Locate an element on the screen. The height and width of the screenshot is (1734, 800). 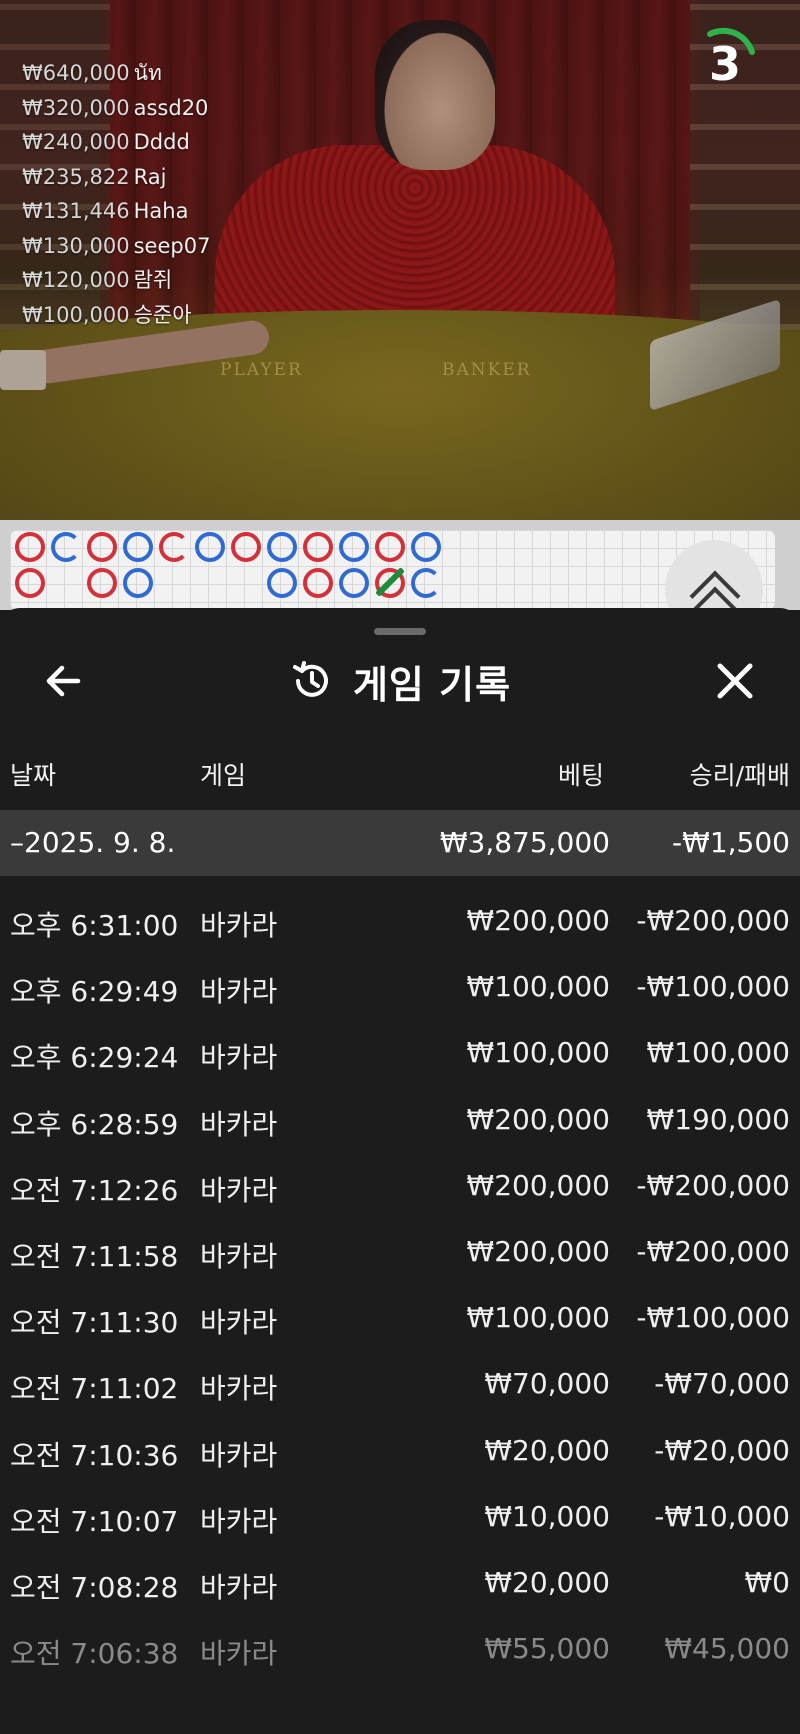
history-icon is located at coordinates (310, 679).